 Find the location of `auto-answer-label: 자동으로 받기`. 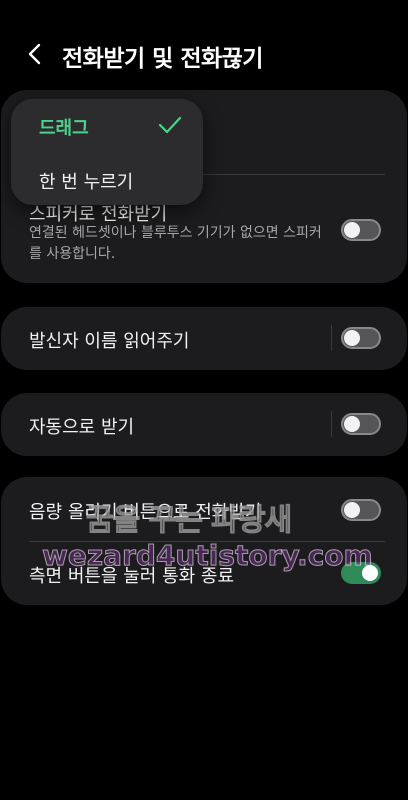

auto-answer-label: 자동으로 받기 is located at coordinates (82, 427).